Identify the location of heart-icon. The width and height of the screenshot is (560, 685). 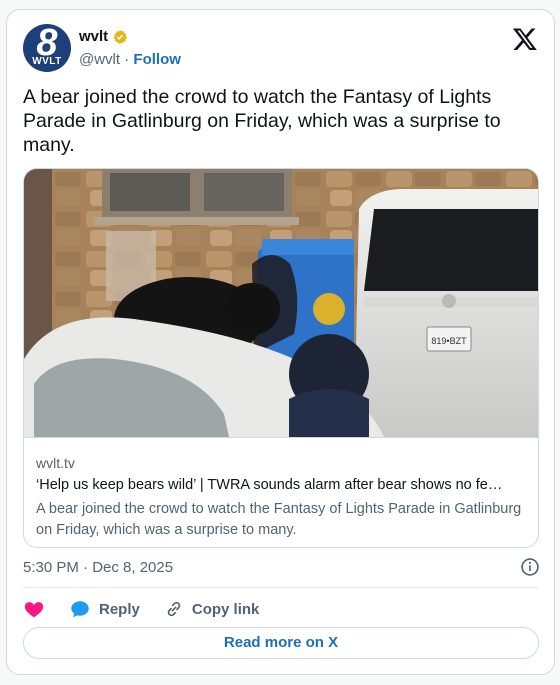
(34, 610).